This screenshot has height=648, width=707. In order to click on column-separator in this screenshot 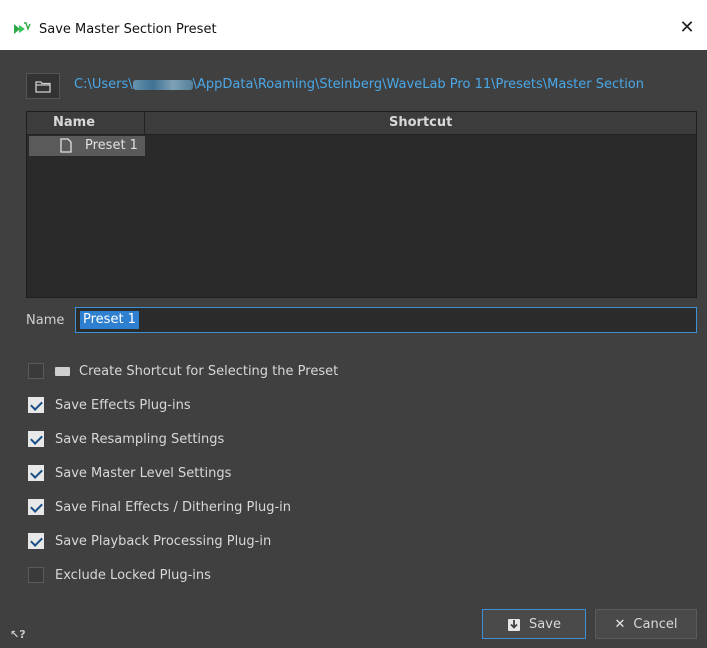, I will do `click(144, 123)`.